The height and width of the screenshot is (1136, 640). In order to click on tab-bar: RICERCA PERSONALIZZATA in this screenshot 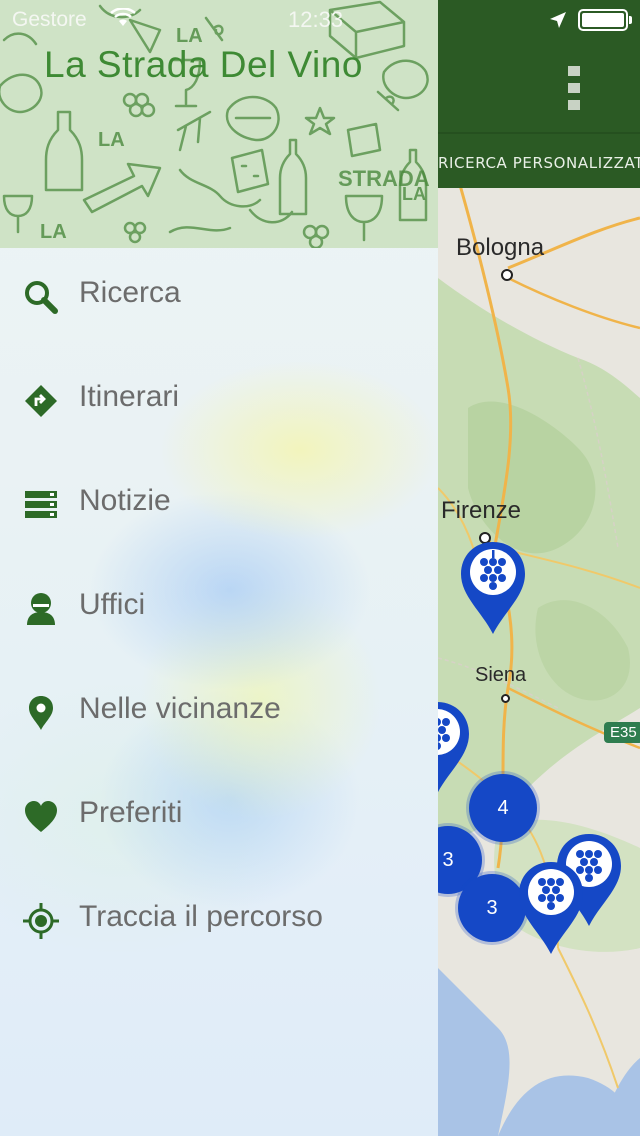, I will do `click(539, 160)`.